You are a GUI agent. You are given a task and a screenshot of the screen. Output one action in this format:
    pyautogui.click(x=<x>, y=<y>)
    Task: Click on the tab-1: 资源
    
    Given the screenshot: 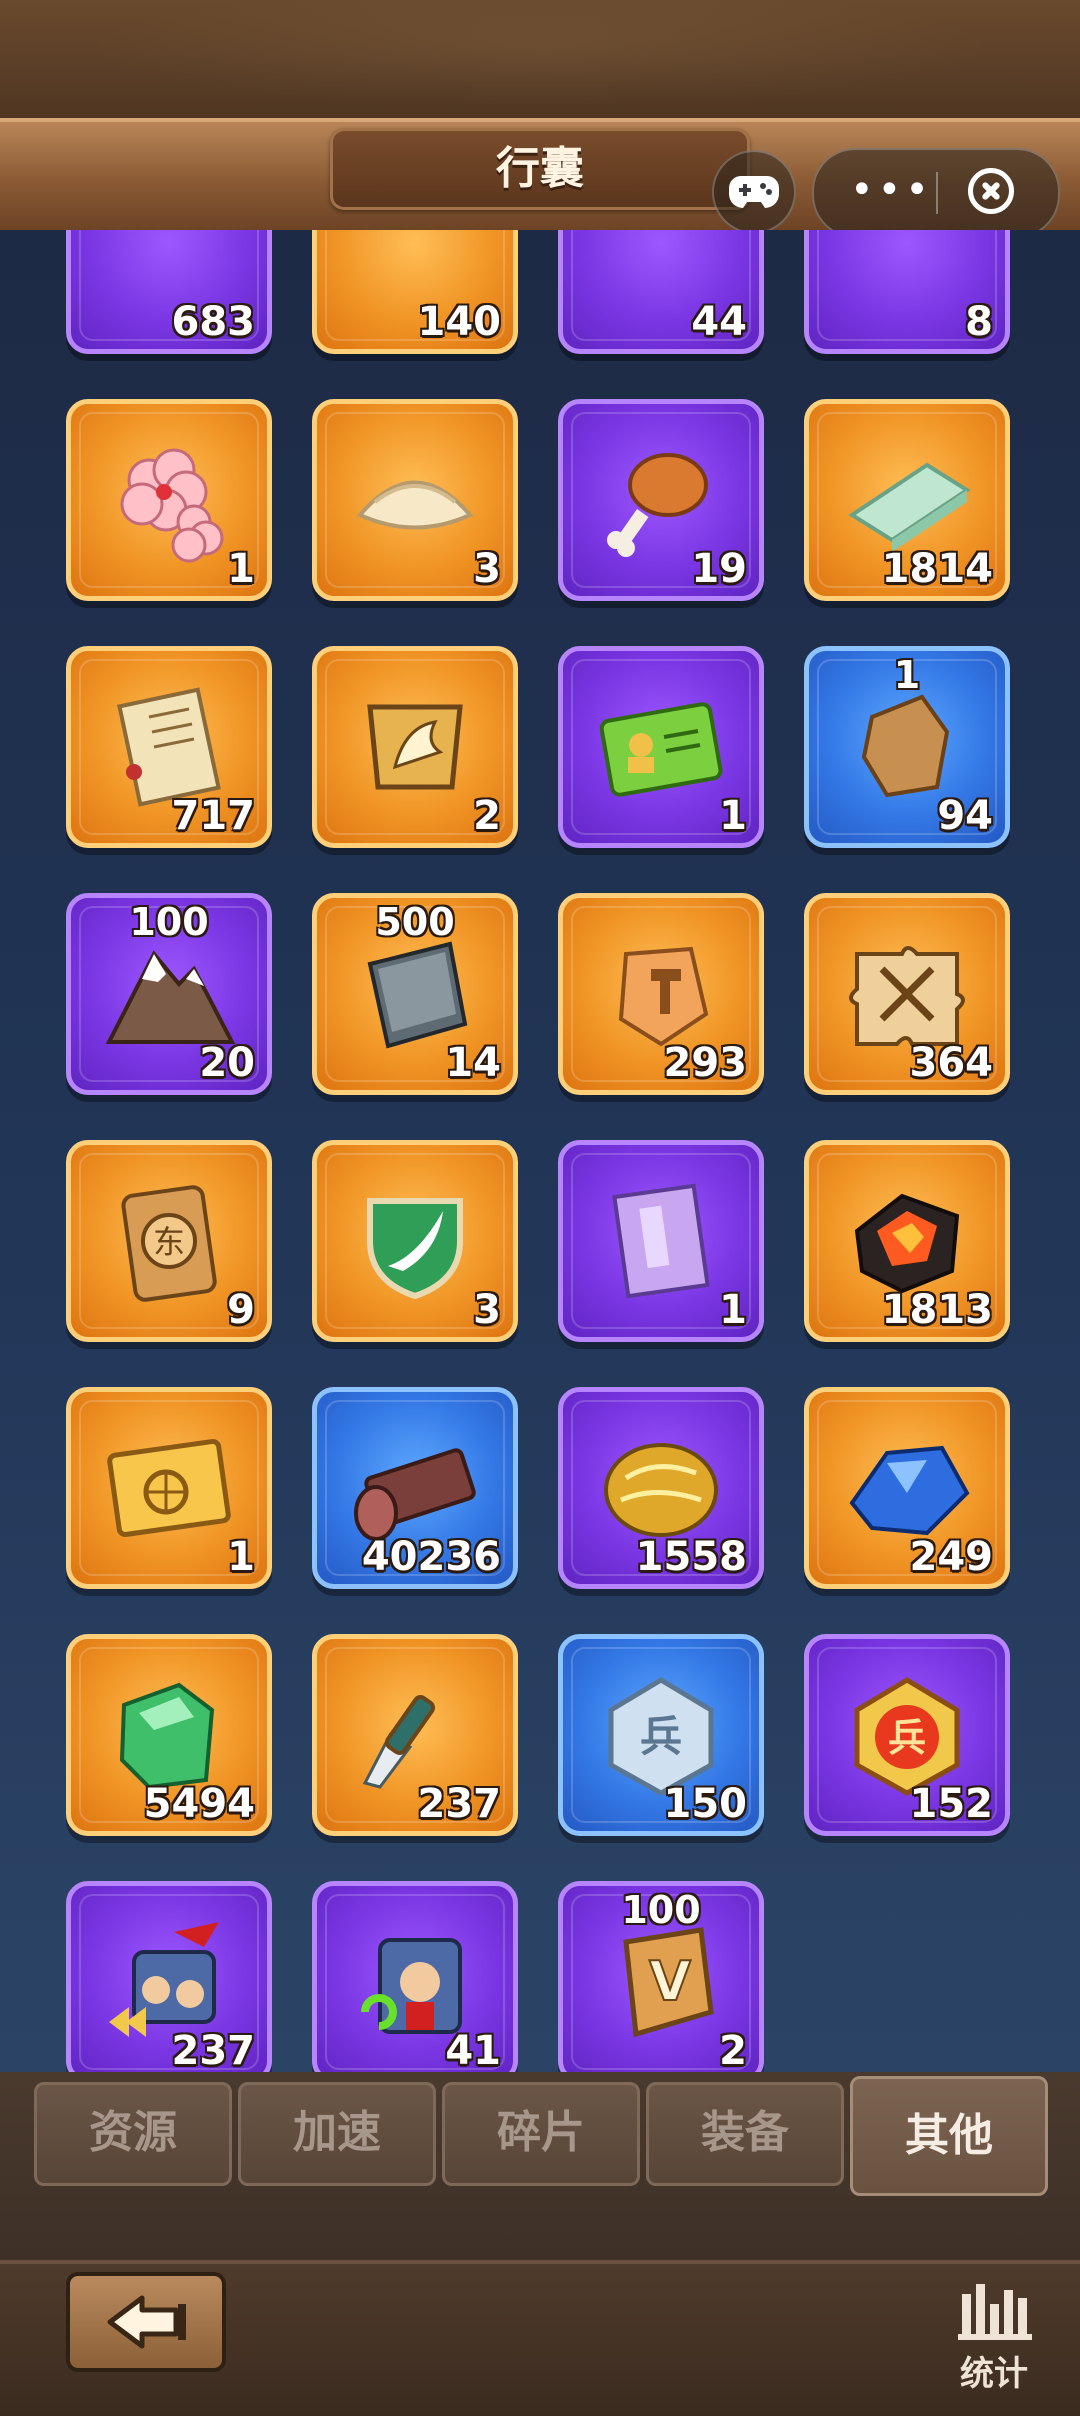 What is the action you would take?
    pyautogui.click(x=133, y=2134)
    